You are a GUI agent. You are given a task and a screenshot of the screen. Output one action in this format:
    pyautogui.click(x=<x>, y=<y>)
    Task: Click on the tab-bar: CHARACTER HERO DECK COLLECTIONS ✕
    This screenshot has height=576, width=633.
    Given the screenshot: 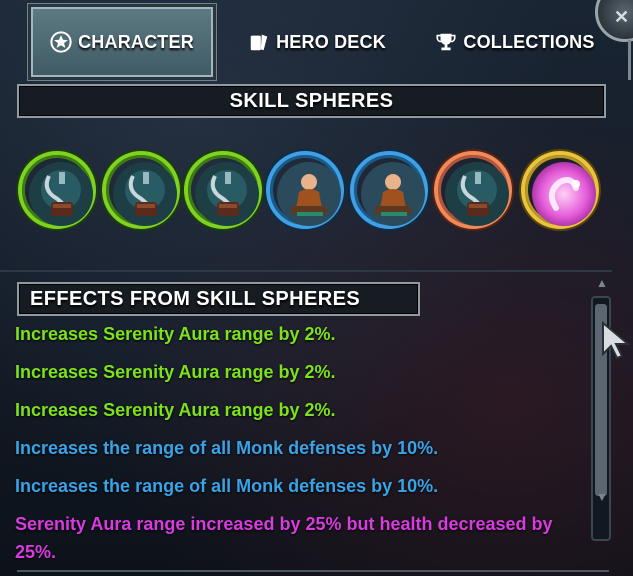 What is the action you would take?
    pyautogui.click(x=316, y=42)
    